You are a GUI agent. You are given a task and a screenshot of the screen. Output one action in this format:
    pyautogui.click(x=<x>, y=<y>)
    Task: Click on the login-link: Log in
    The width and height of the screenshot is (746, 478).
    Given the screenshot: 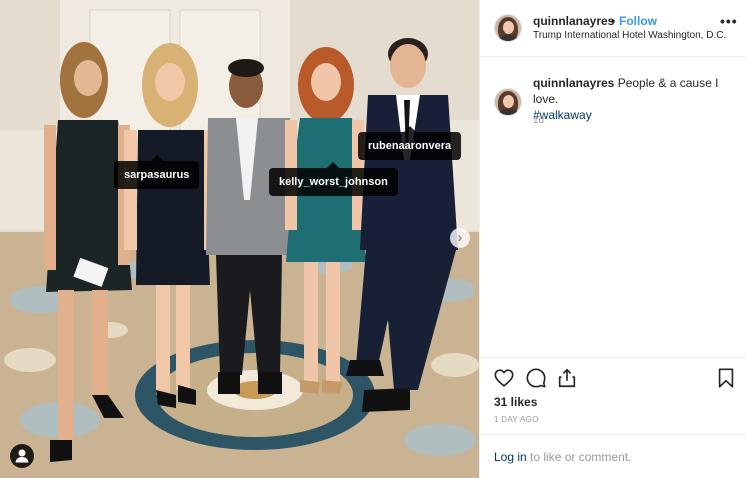 What is the action you would take?
    pyautogui.click(x=510, y=457)
    